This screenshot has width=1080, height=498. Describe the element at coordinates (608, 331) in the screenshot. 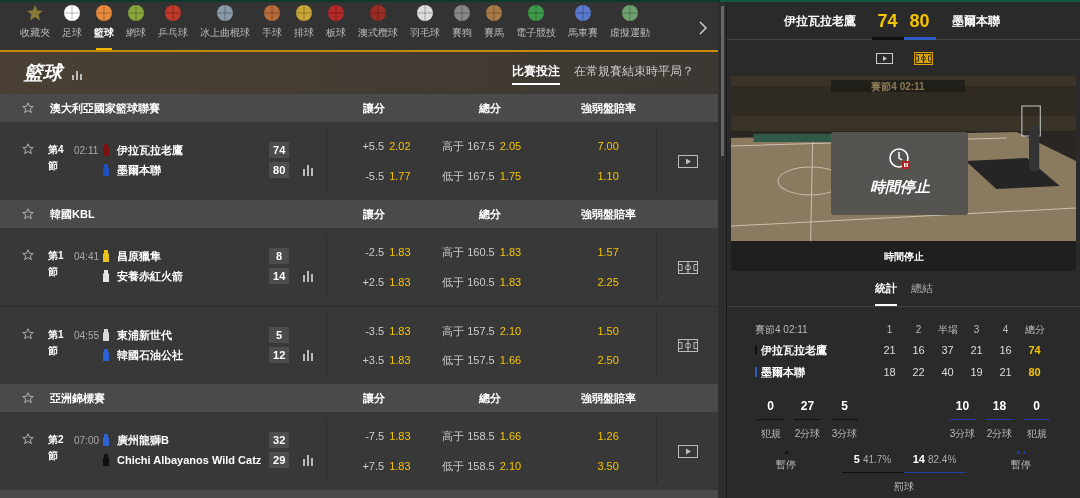

I see `odds: 1.50` at that location.